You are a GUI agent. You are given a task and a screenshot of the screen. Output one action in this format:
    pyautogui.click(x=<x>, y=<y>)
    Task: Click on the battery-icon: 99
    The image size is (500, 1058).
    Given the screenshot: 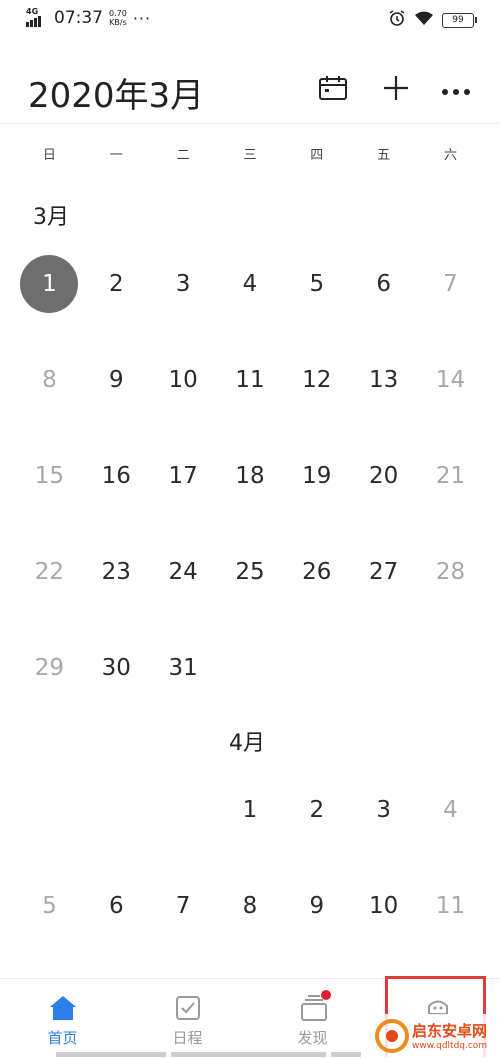 What is the action you would take?
    pyautogui.click(x=459, y=20)
    